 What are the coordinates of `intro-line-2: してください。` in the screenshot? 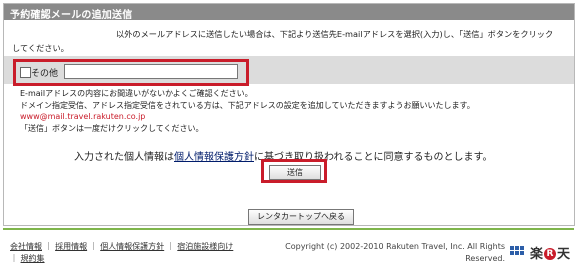 It's located at (40, 48).